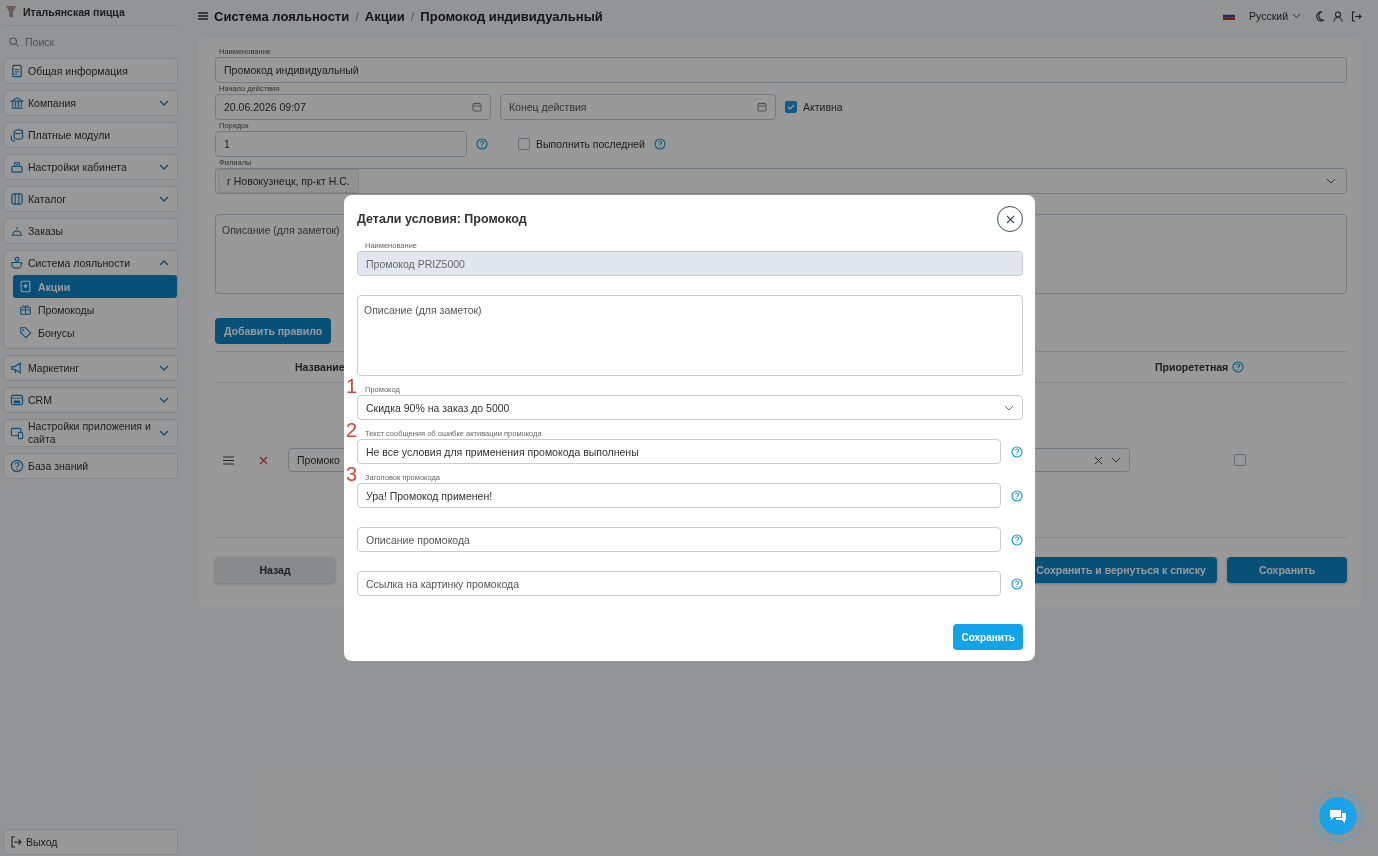  Describe the element at coordinates (90, 433) in the screenshot. I see `sidebar-item: Настройки приложения и сайта` at that location.